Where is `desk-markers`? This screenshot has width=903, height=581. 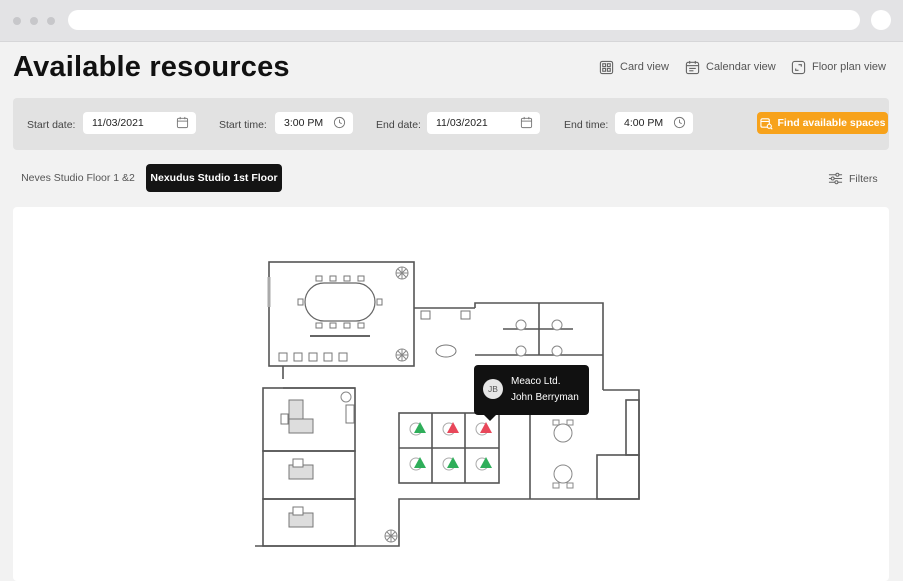 desk-markers is located at coordinates (450, 446).